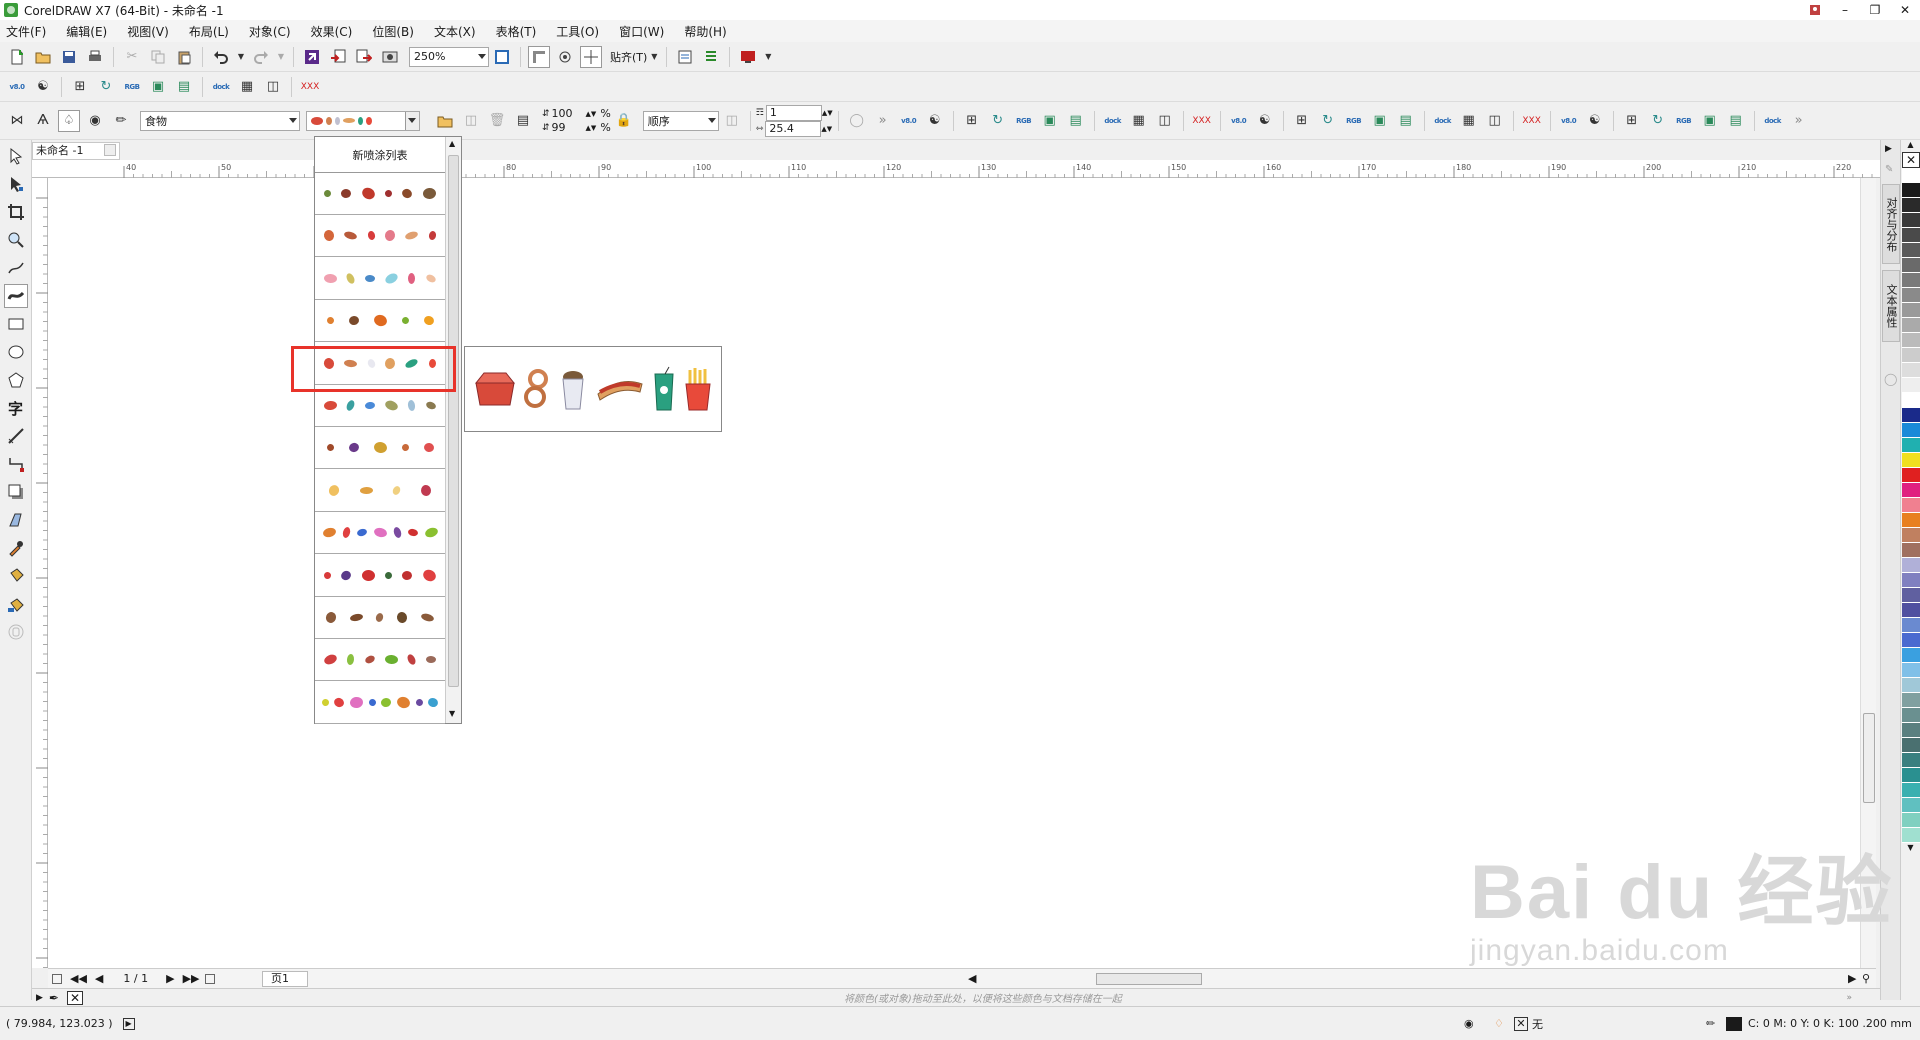 The image size is (1920, 1040). I want to click on fill-color-icon: ◉, so click(1469, 1023).